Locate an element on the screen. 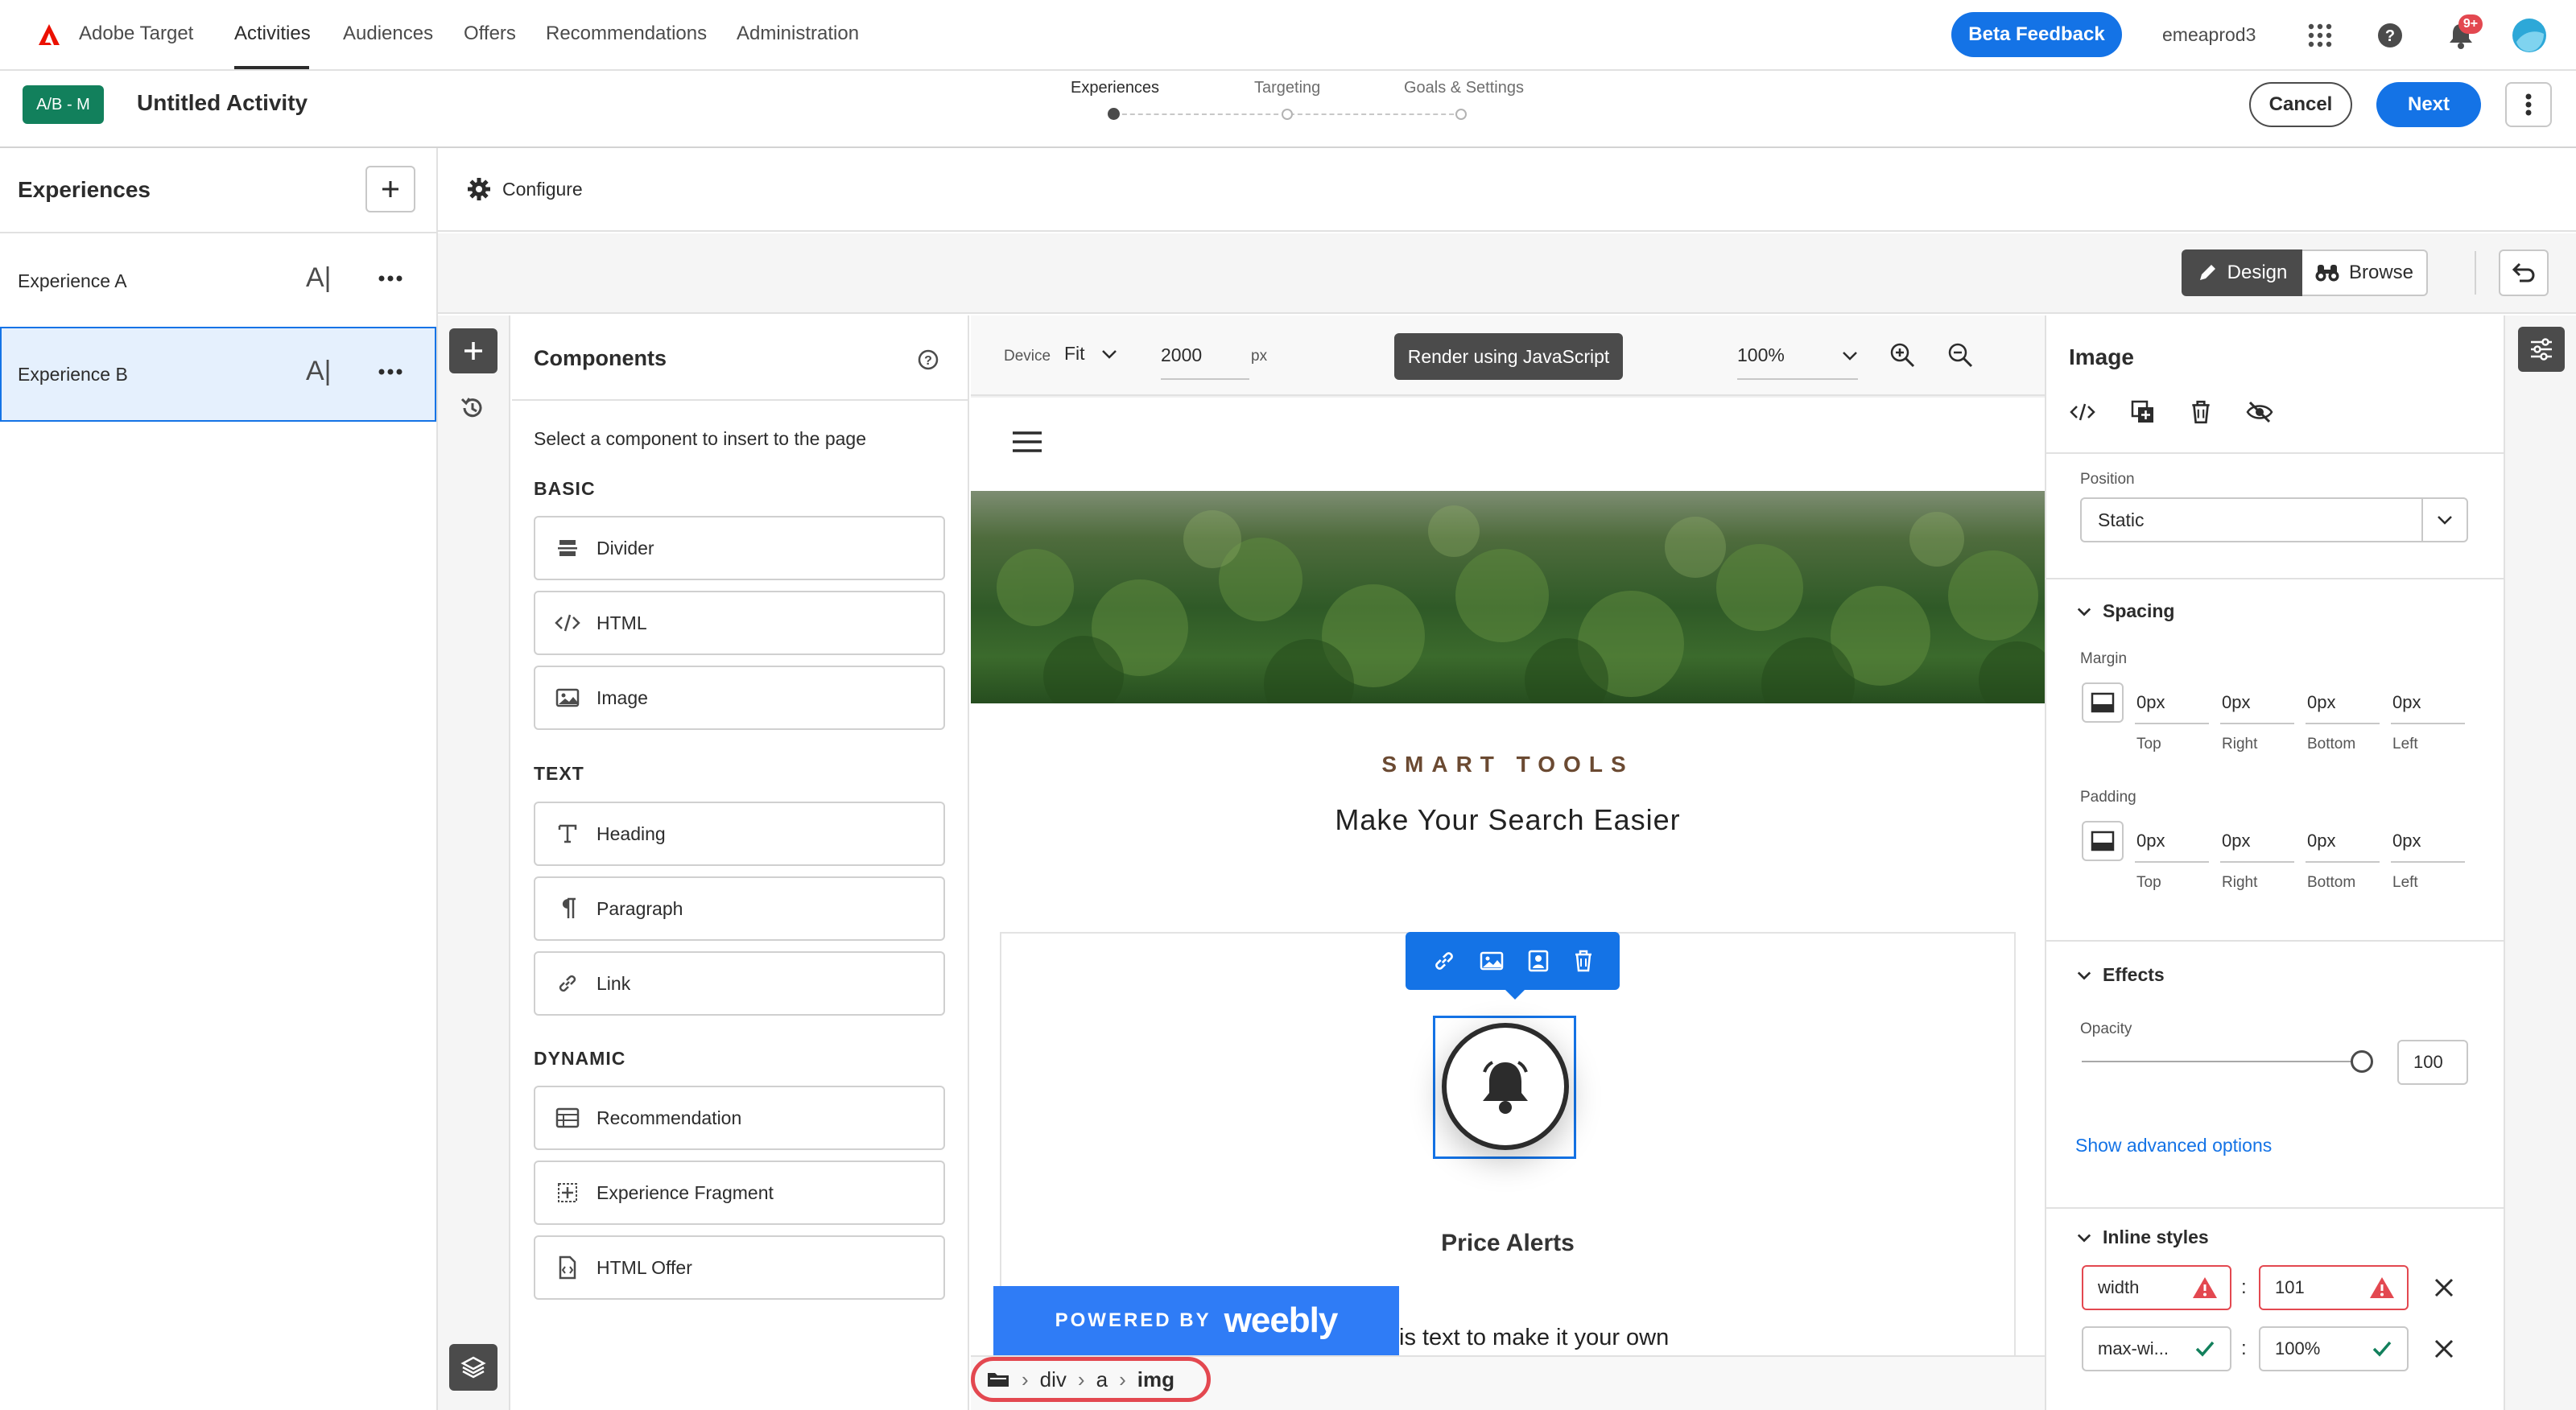 The height and width of the screenshot is (1410, 2576). nav-audiences: Audiences is located at coordinates (388, 34).